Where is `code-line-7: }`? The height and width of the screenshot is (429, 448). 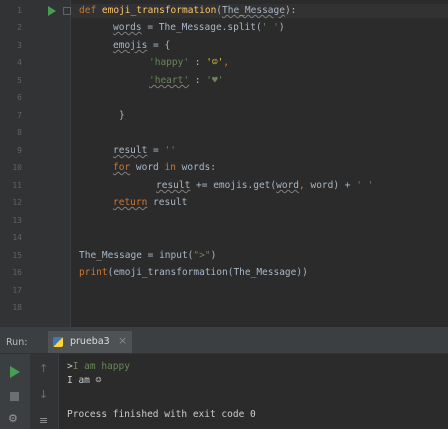 code-line-7: } is located at coordinates (122, 116).